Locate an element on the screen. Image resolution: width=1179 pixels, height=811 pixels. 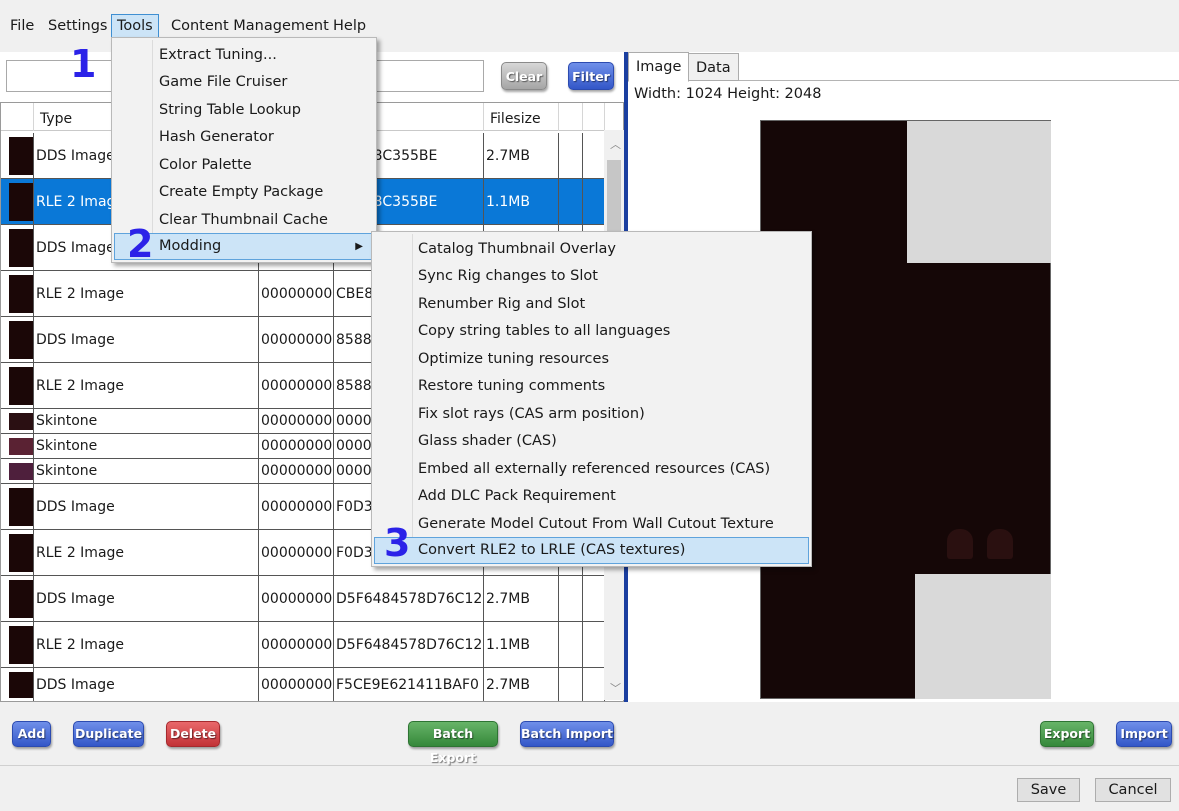
menu-item-label: Sync Rig changes to Slot is located at coordinates (508, 276).